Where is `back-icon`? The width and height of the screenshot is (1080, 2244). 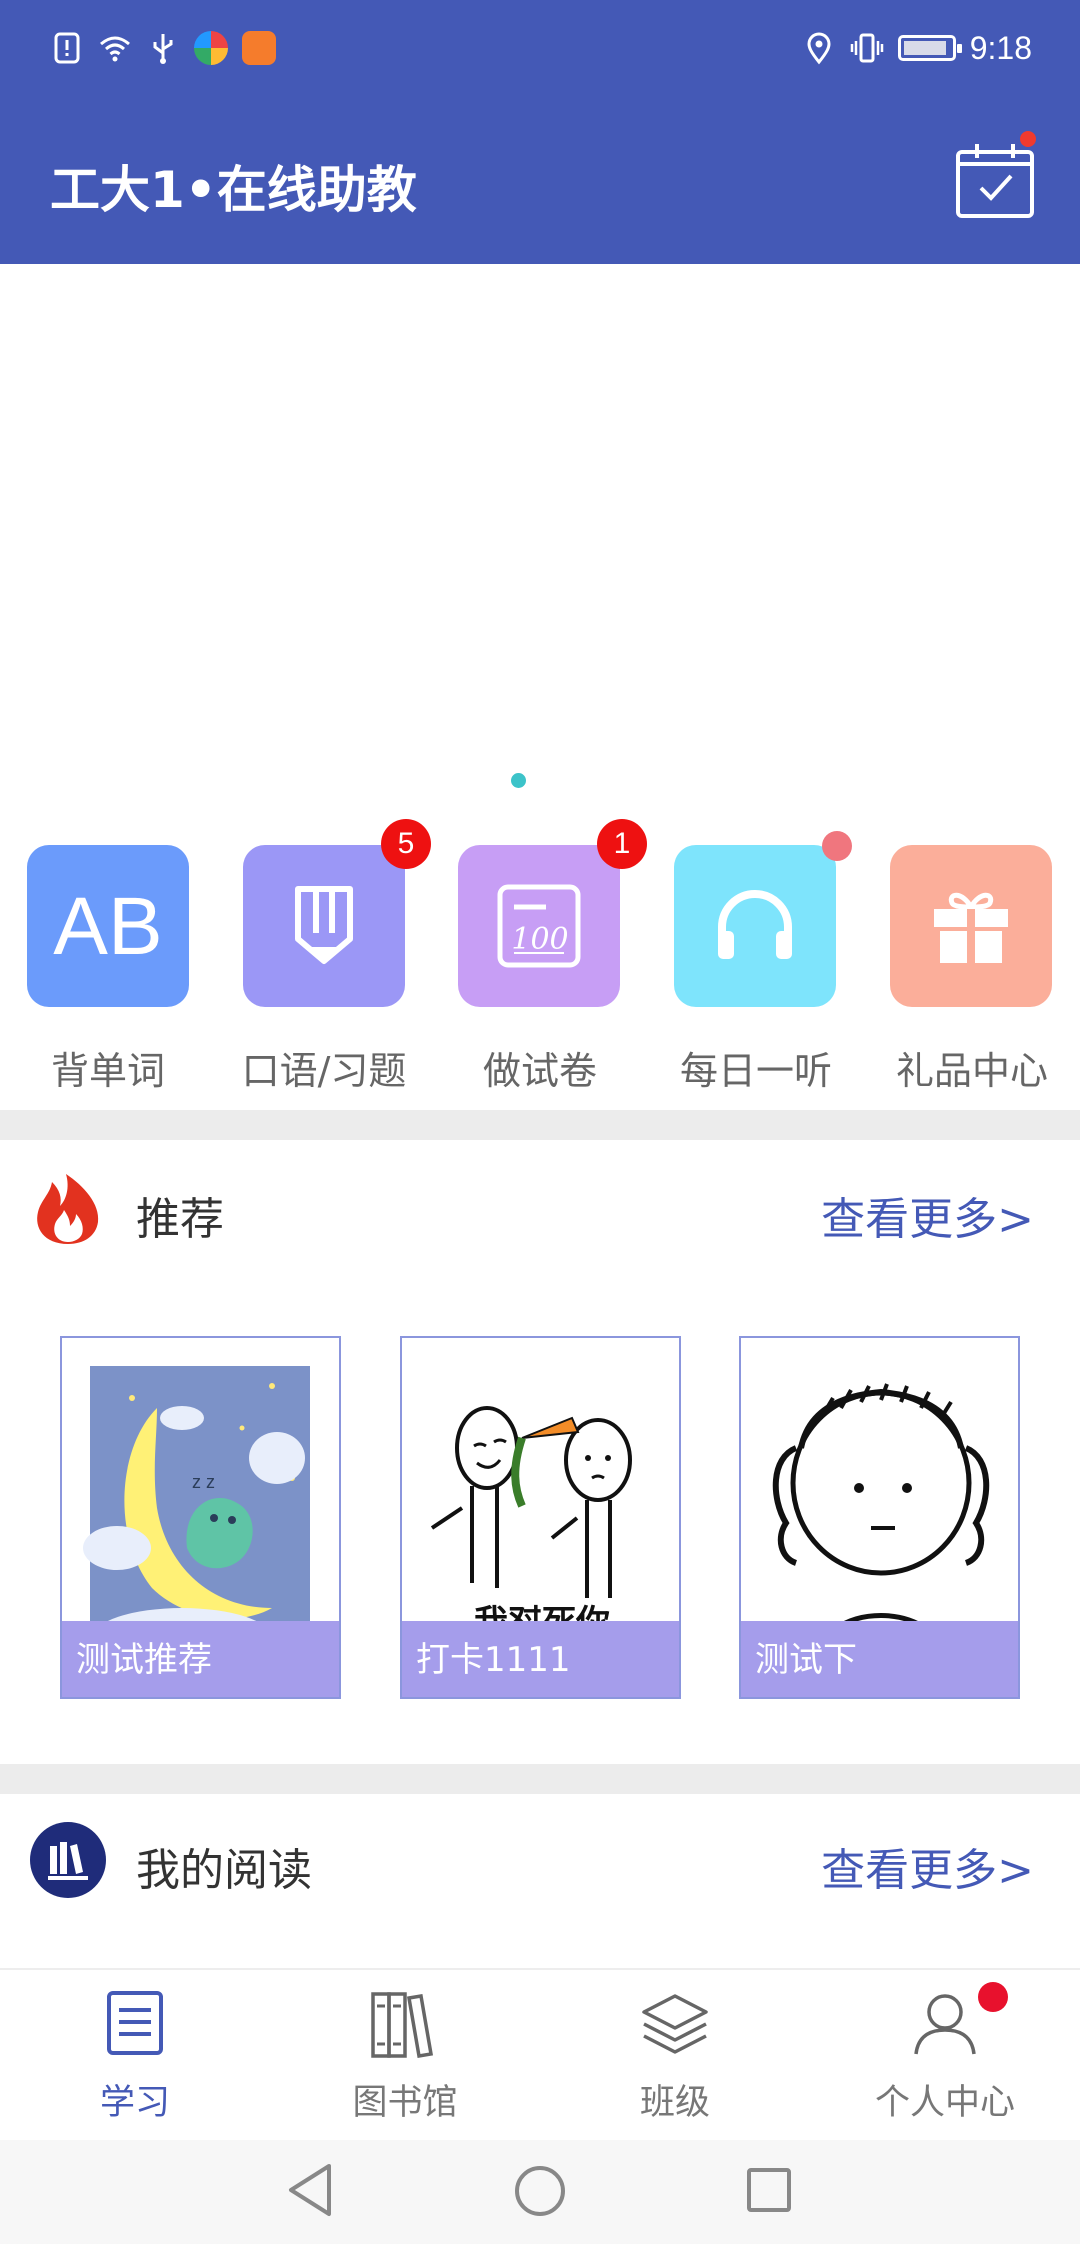
back-icon is located at coordinates (310, 2190).